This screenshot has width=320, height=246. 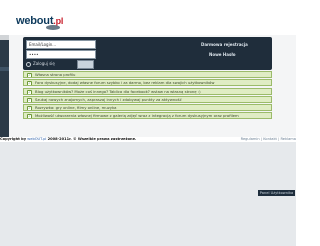 What do you see at coordinates (148, 17) in the screenshot?
I see `header: webout.pl` at bounding box center [148, 17].